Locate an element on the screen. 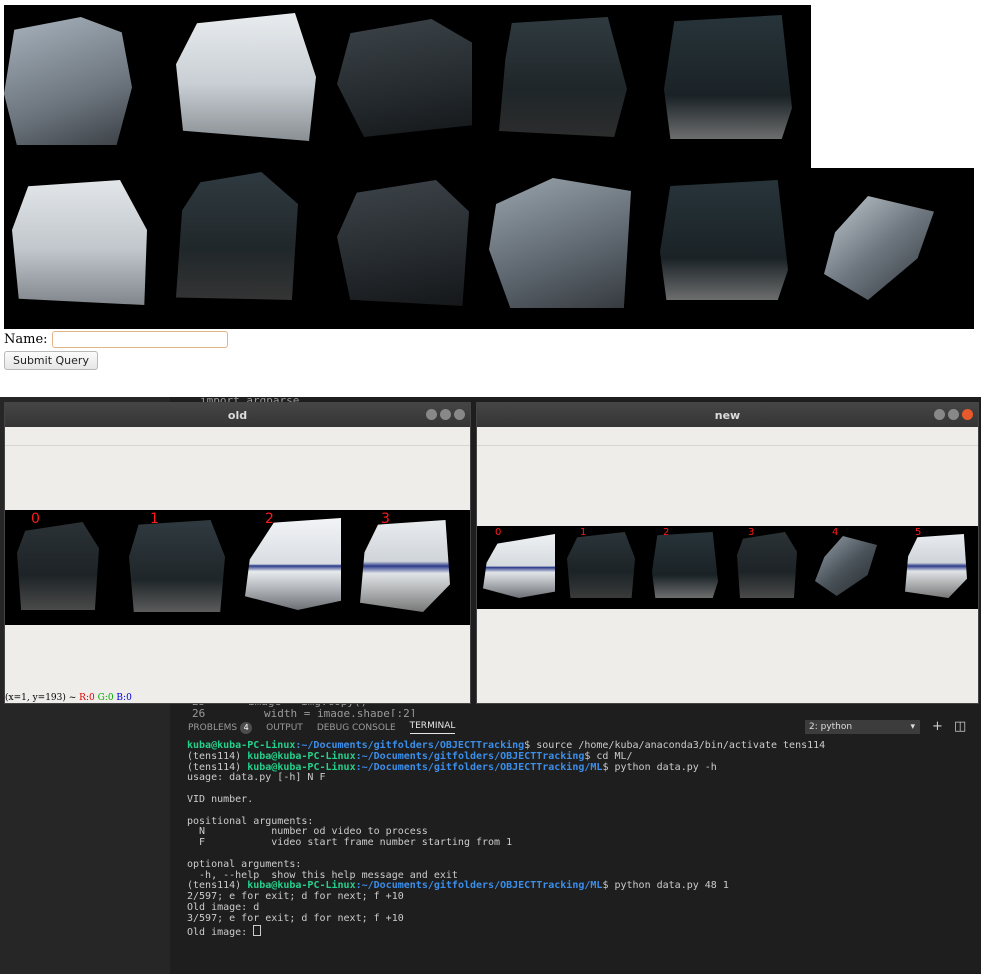 This screenshot has width=981, height=974. submit-query-button: Submit Query is located at coordinates (51, 360).